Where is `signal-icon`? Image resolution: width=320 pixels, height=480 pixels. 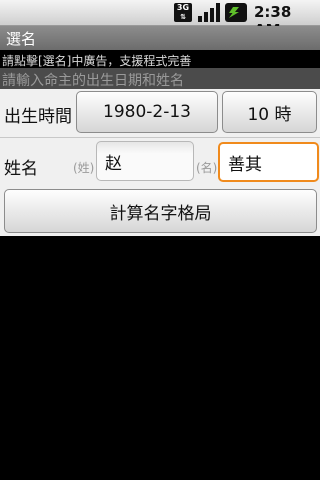 signal-icon is located at coordinates (209, 12).